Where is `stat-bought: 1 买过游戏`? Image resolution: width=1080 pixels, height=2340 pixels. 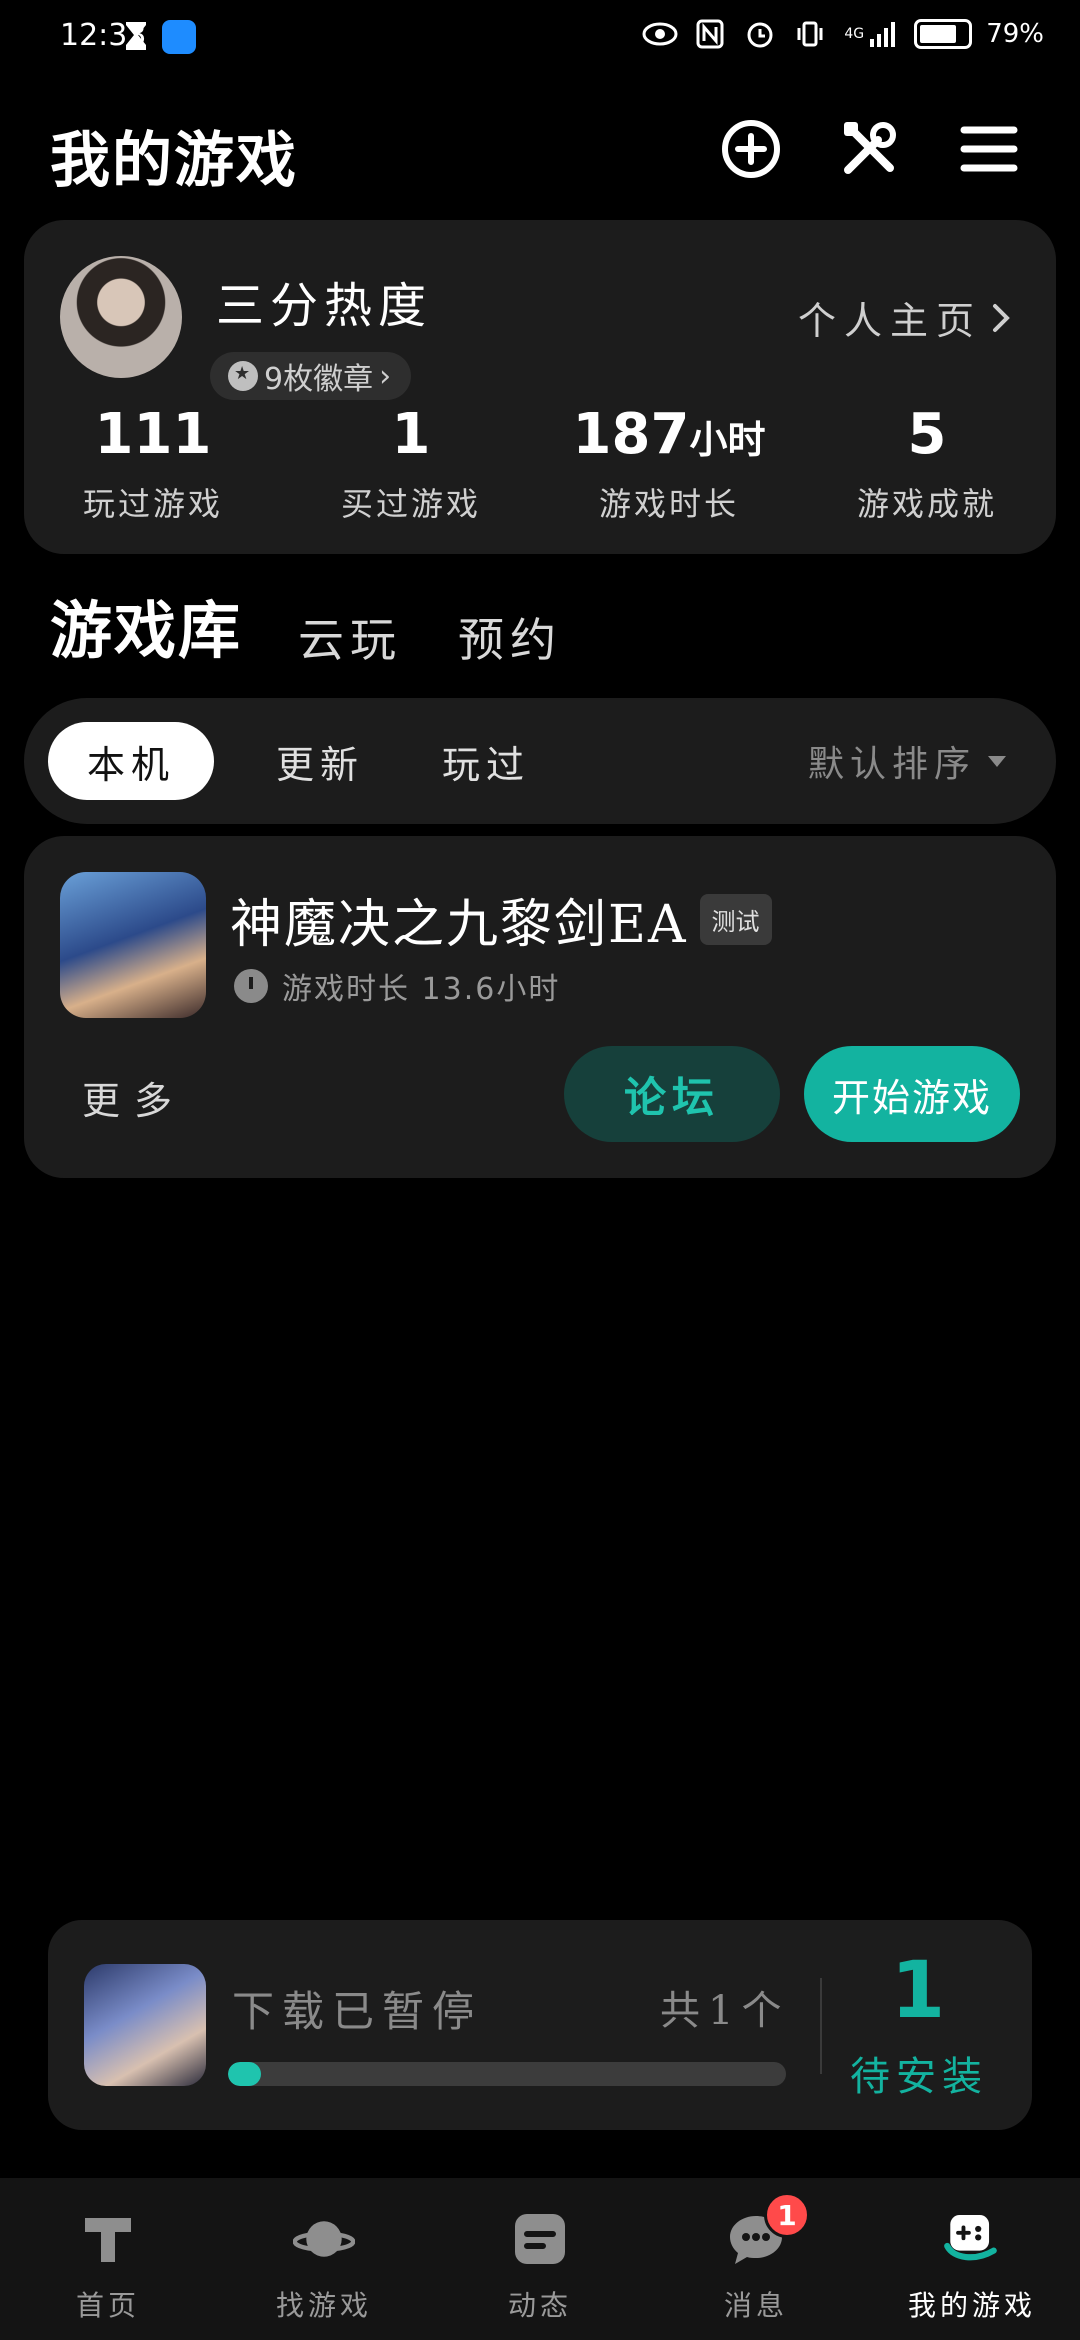 stat-bought: 1 买过游戏 is located at coordinates (411, 462).